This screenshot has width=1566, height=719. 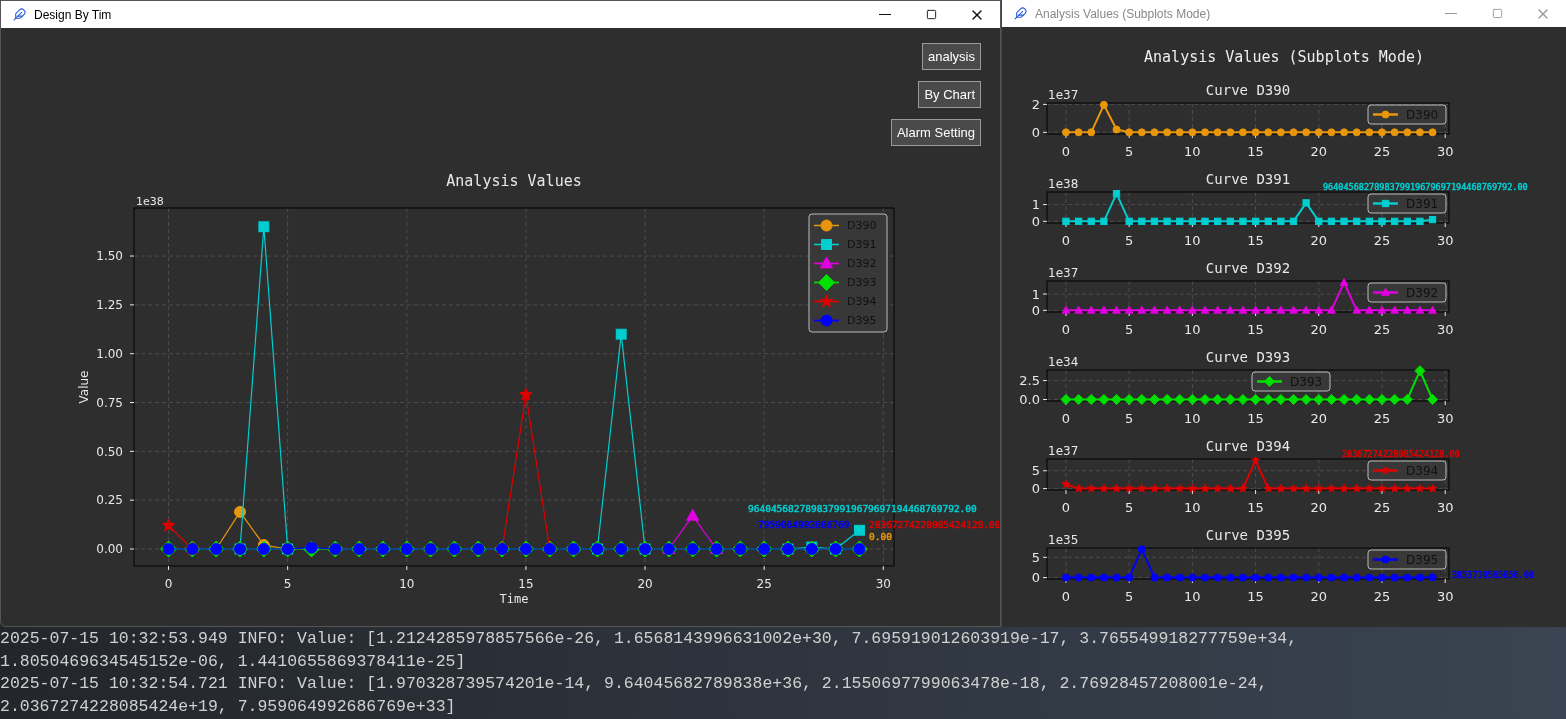 What do you see at coordinates (514, 599) in the screenshot?
I see `x-axis-label: Time` at bounding box center [514, 599].